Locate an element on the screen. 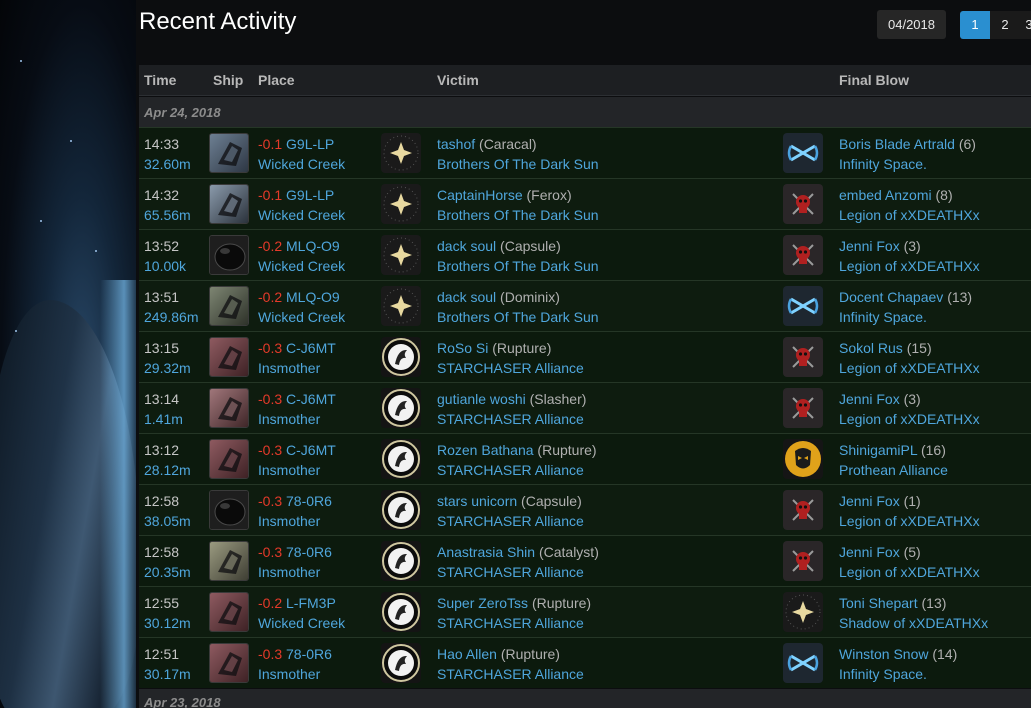 This screenshot has height=708, width=1031. victim-name-link: gutianle woshi is located at coordinates (481, 399).